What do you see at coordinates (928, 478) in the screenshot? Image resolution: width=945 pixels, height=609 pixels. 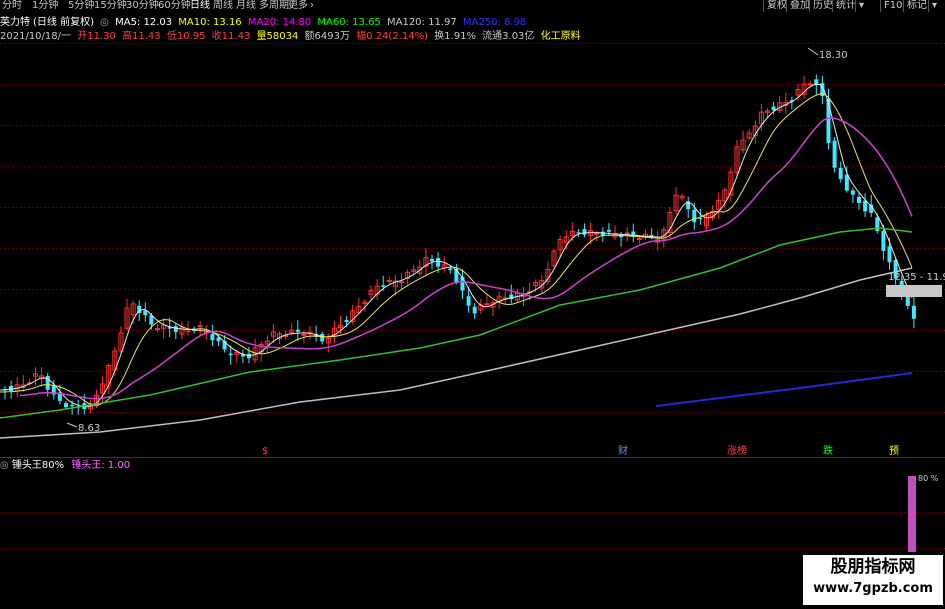 I see `indicator-bar-label: 80 %` at bounding box center [928, 478].